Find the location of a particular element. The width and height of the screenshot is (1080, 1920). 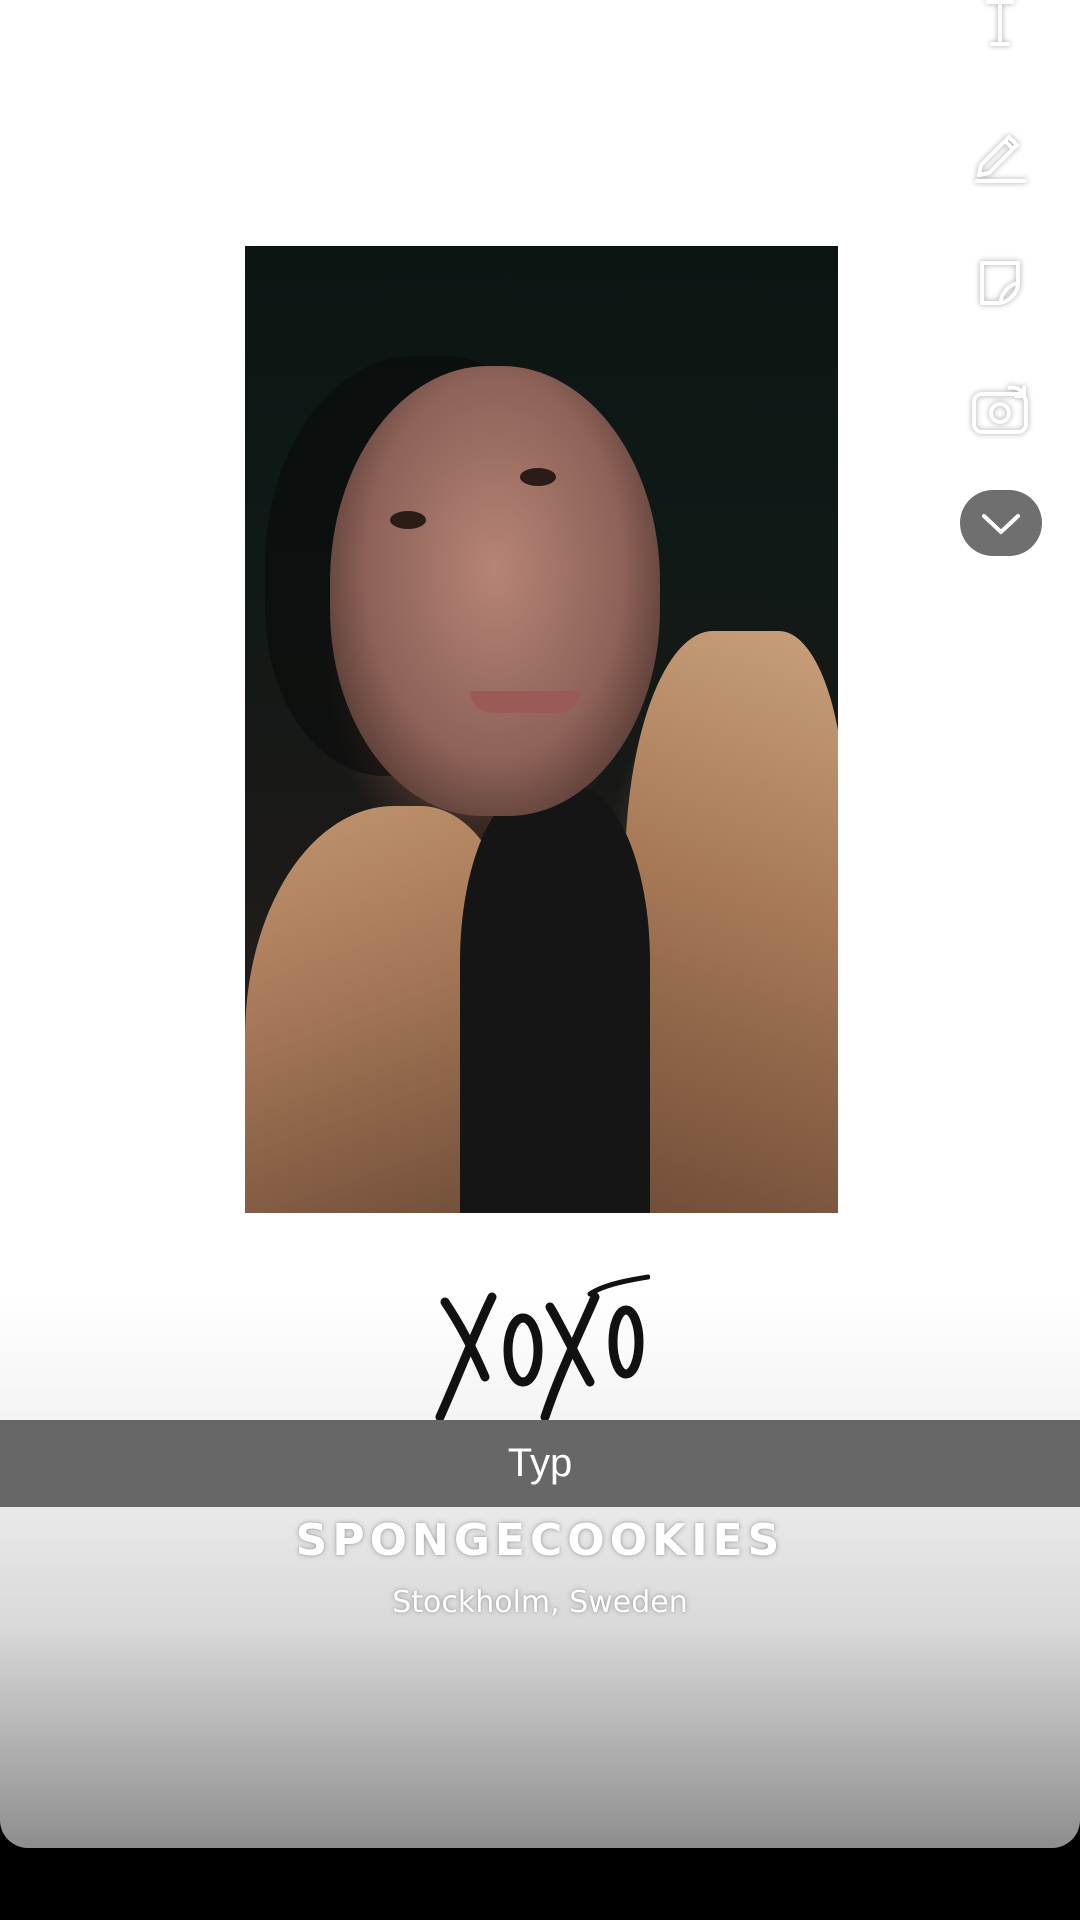

chevron-down-button is located at coordinates (1001, 523).